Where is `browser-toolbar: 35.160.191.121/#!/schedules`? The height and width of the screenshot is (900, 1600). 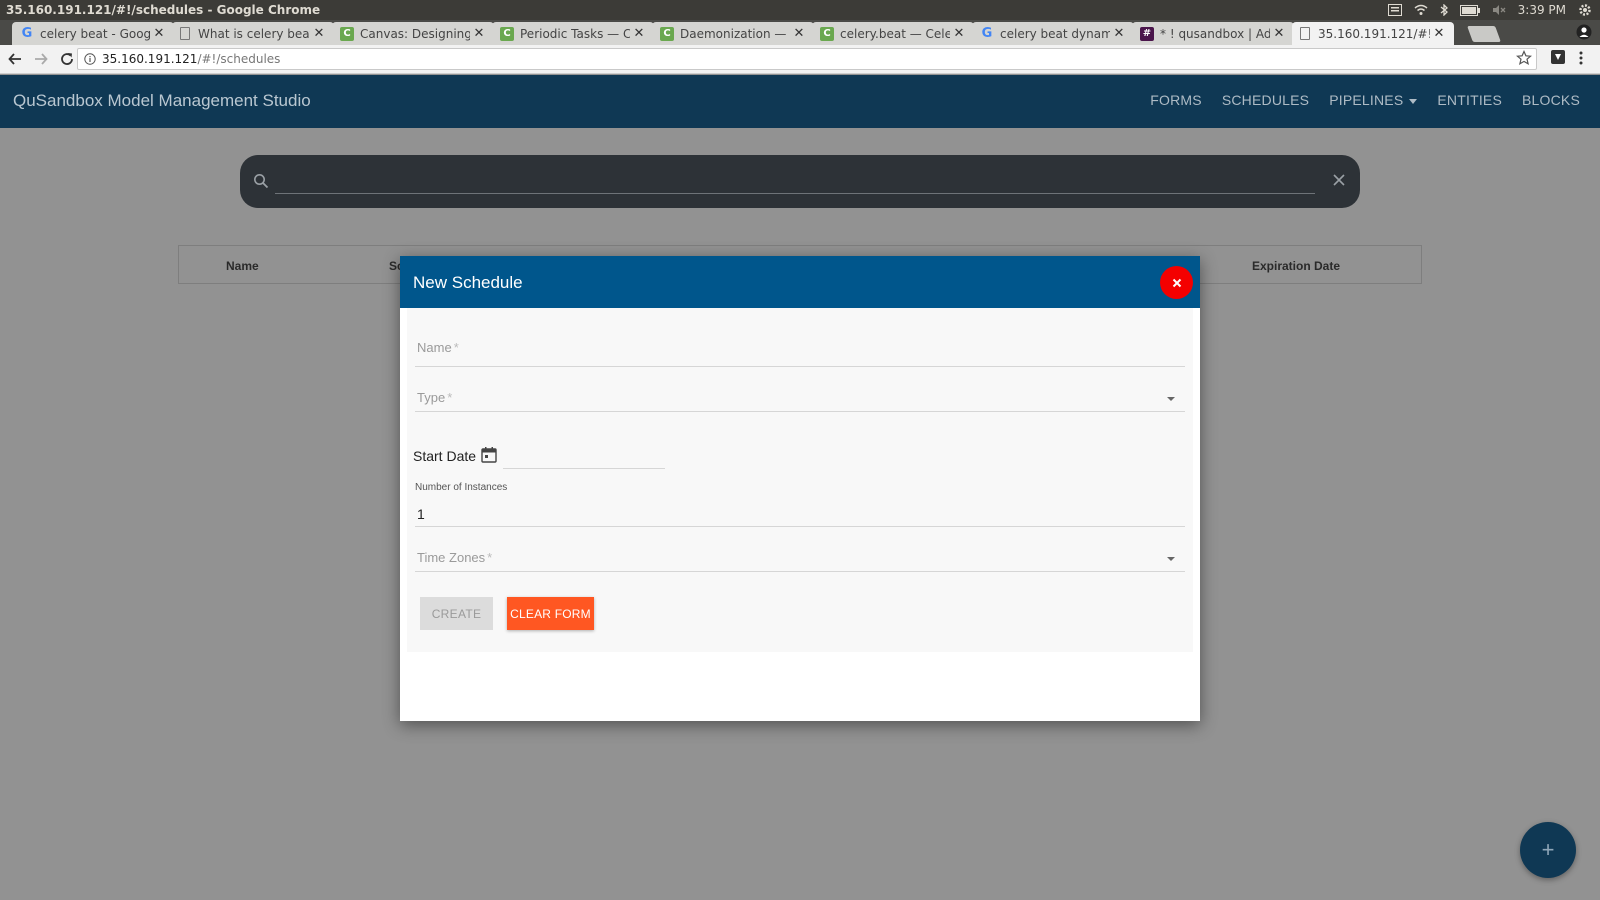 browser-toolbar: 35.160.191.121/#!/schedules is located at coordinates (800, 59).